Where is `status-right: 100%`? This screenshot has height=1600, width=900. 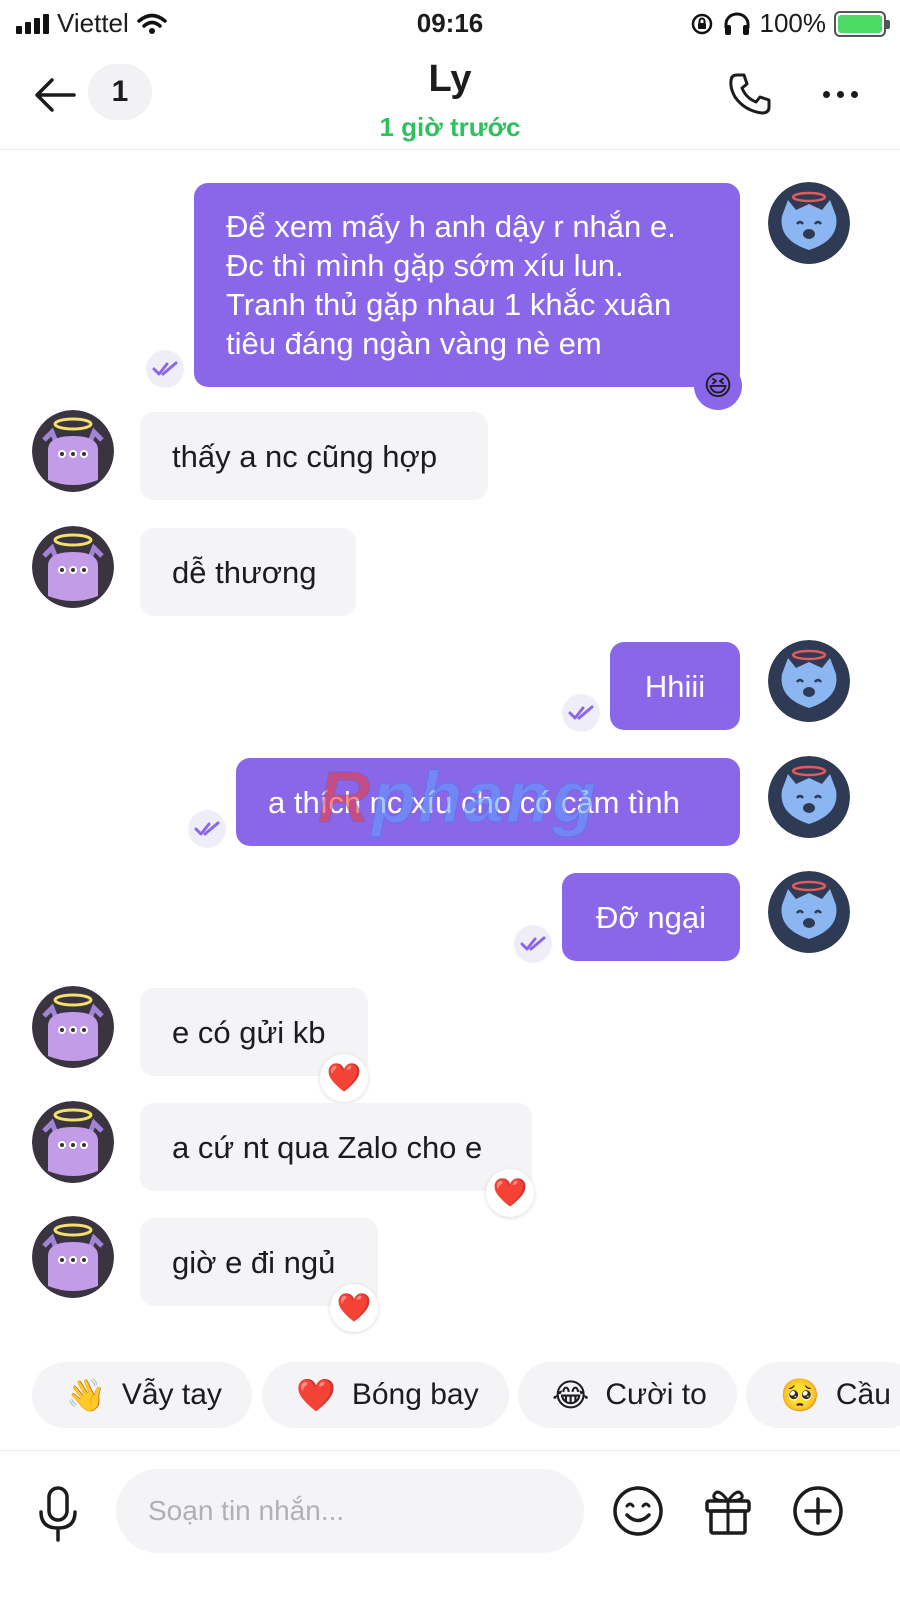
status-right: 100% is located at coordinates (790, 23).